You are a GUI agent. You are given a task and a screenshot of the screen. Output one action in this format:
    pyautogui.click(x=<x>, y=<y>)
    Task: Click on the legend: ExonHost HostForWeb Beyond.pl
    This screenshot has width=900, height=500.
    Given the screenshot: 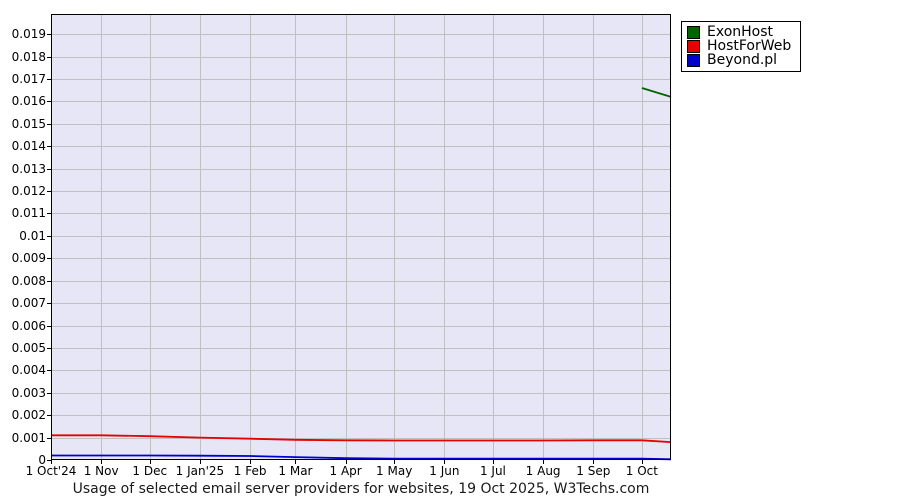 What is the action you would take?
    pyautogui.click(x=741, y=46)
    